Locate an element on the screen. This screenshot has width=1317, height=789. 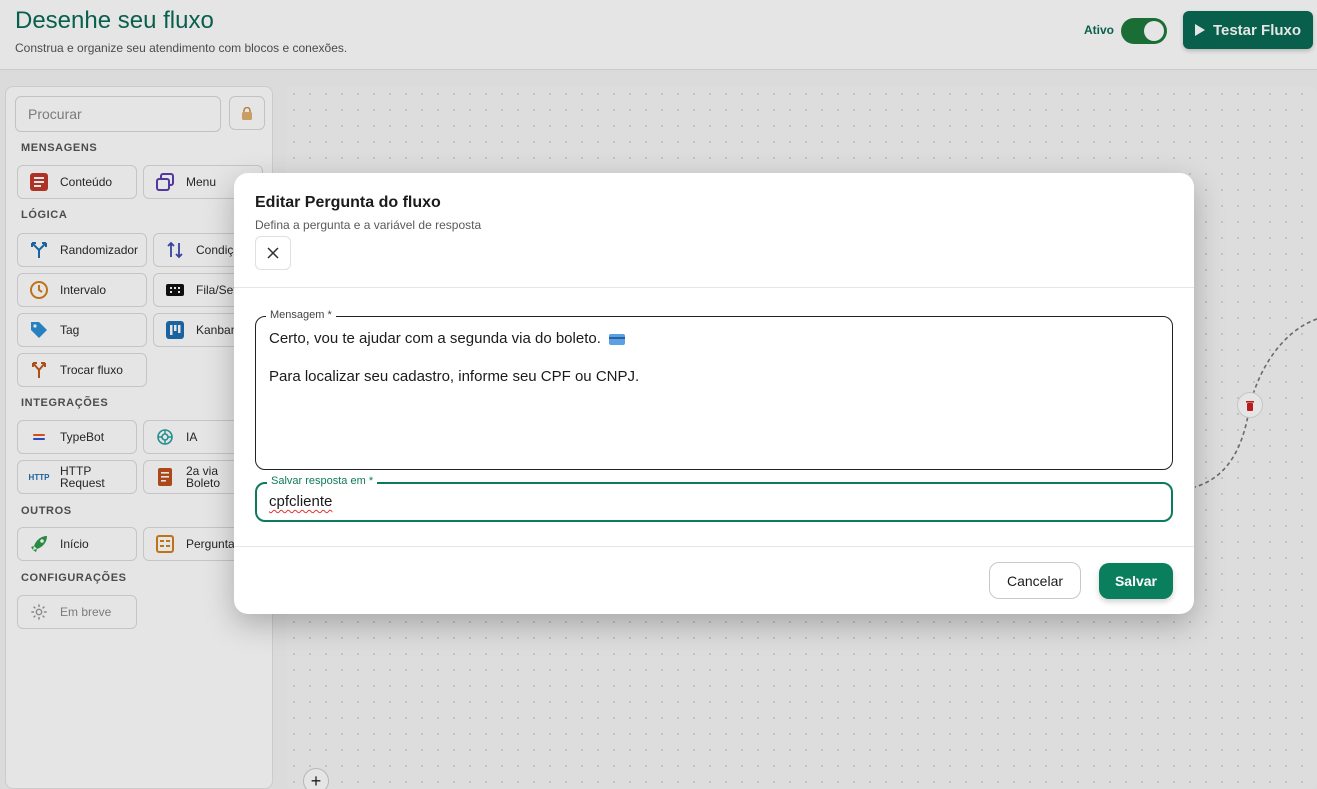
close-icon is located at coordinates (273, 253).